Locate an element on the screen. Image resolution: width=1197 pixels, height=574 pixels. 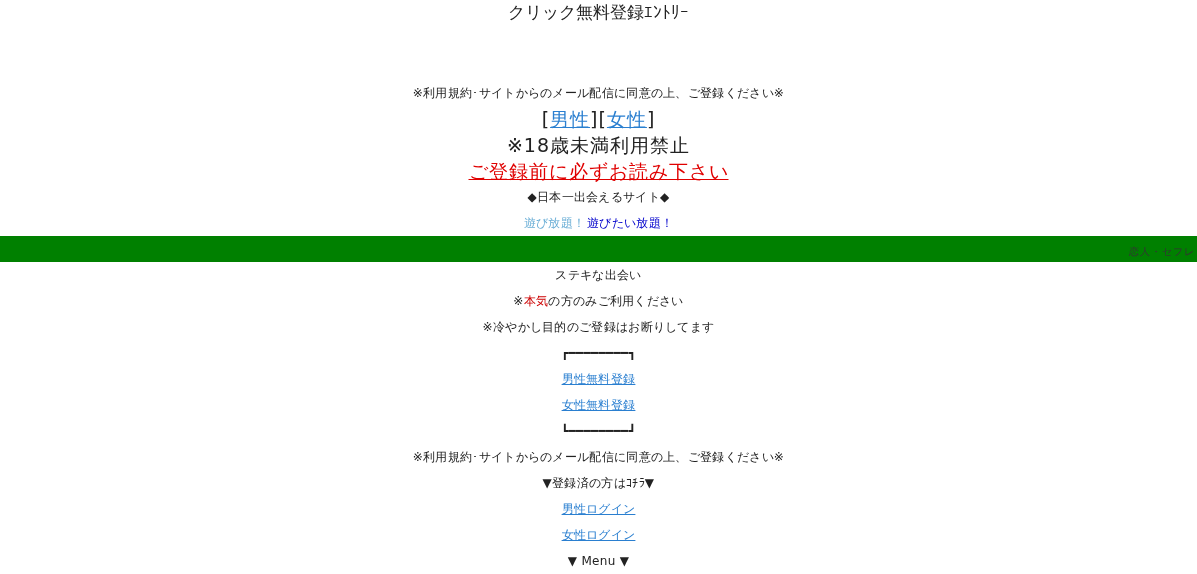
registered-heading: ▼登録済の方はｺﾁﾗ▼ is located at coordinates (598, 483).